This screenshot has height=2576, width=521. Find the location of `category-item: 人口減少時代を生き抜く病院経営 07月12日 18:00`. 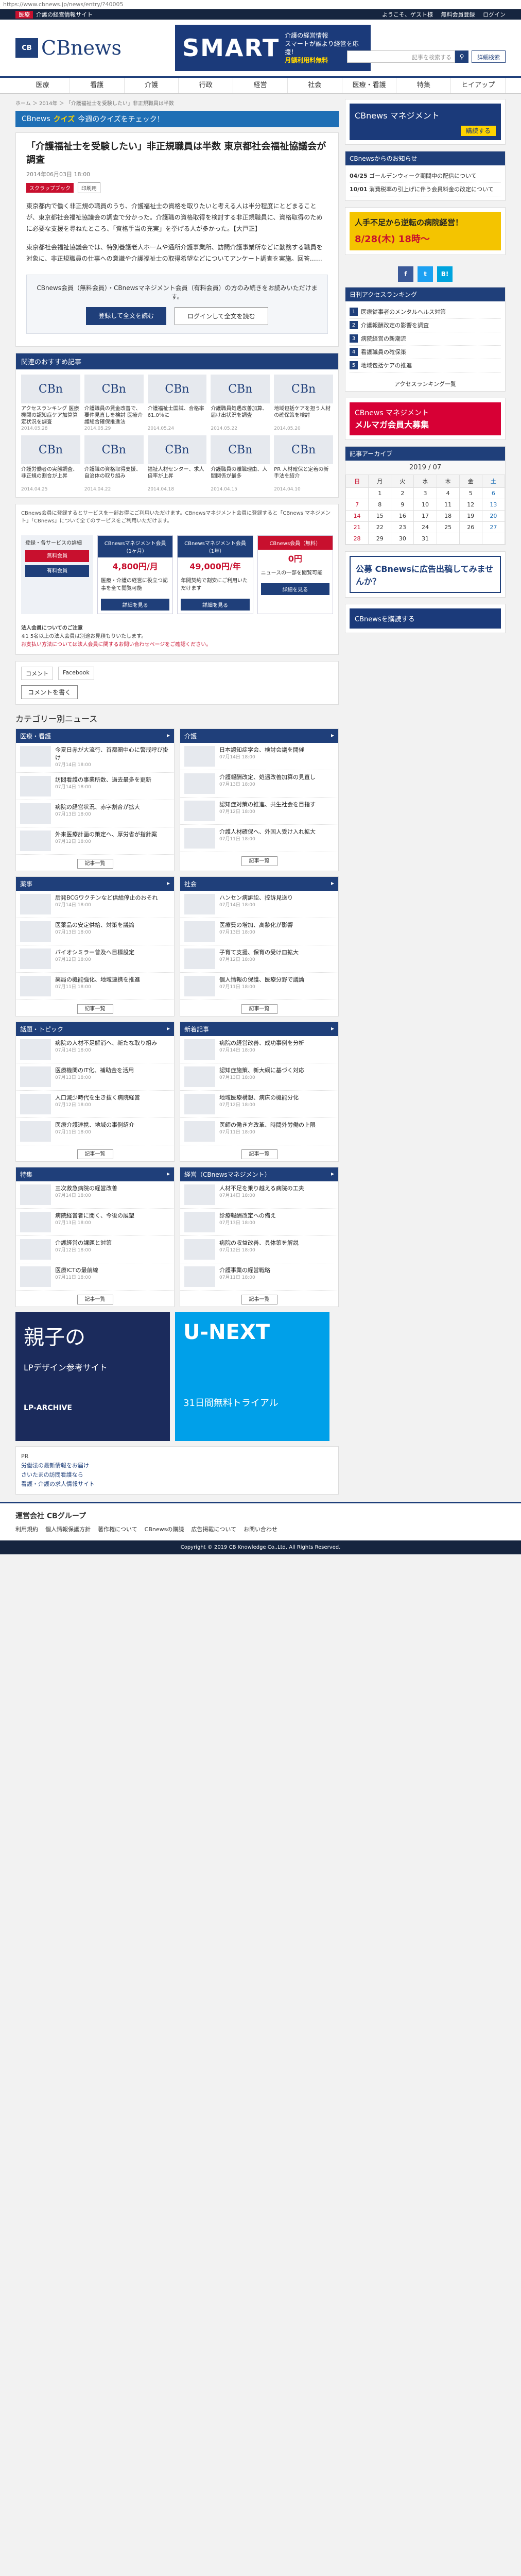

category-item: 人口減少時代を生き抜く病院経営 07月12日 18:00 is located at coordinates (95, 1104).